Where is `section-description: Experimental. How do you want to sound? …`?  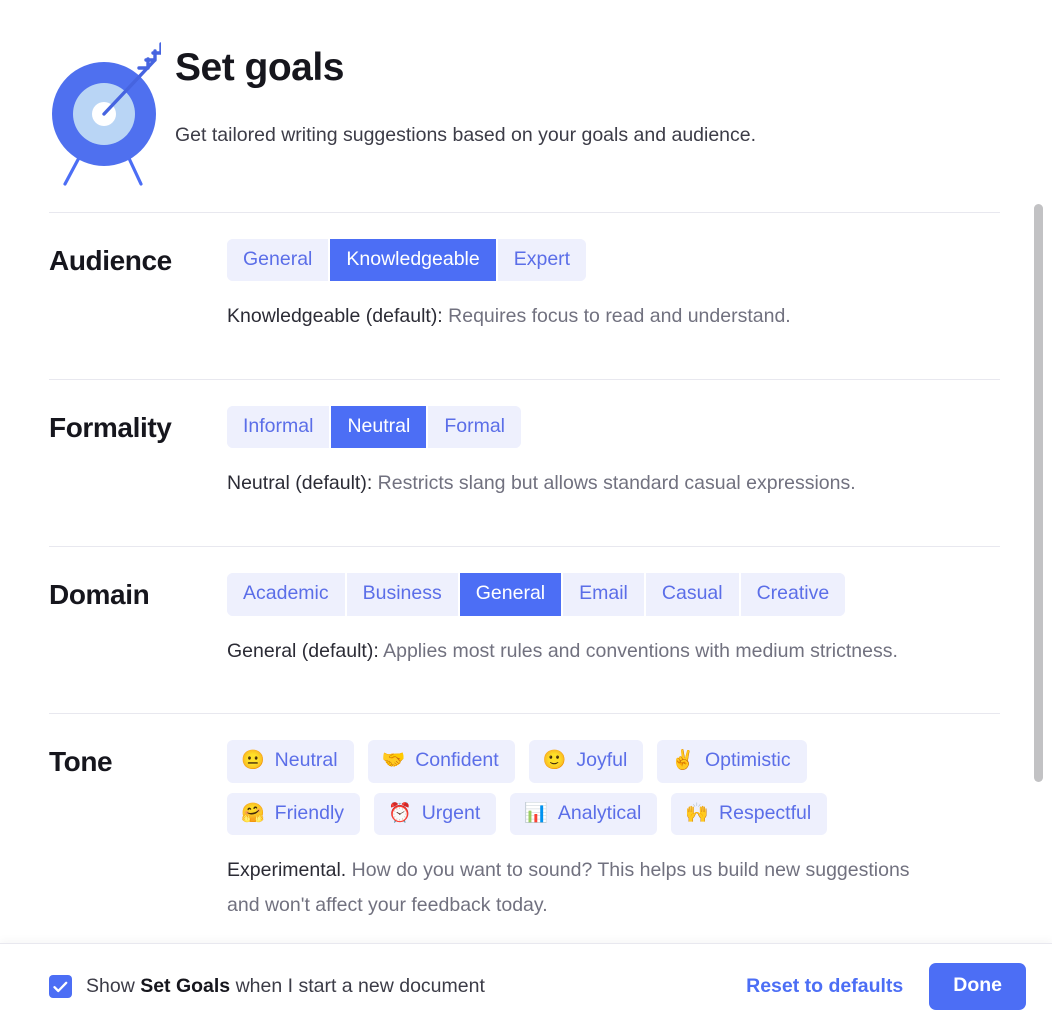 section-description: Experimental. How do you want to sound? … is located at coordinates (587, 888).